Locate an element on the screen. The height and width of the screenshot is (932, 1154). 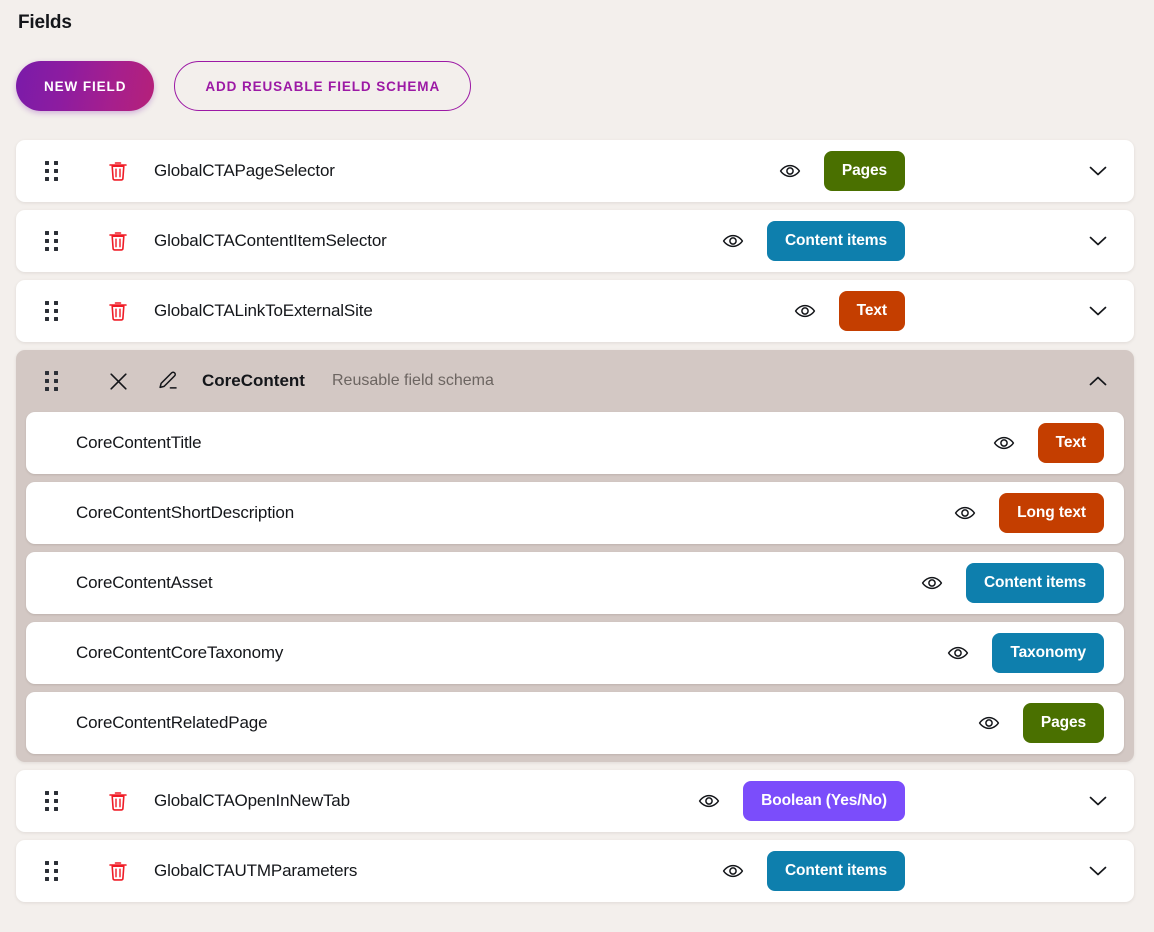
add-reusable-field-schema-button: ADD REUSABLE FIELD SCHEMA is located at coordinates (323, 86).